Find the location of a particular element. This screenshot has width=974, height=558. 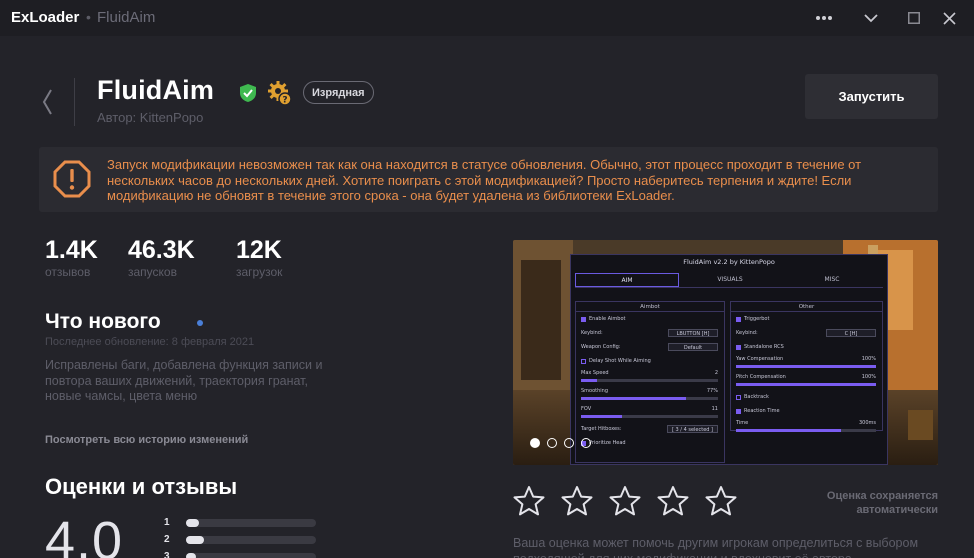

cheat-row-label: Weapon Config: is located at coordinates (601, 347).